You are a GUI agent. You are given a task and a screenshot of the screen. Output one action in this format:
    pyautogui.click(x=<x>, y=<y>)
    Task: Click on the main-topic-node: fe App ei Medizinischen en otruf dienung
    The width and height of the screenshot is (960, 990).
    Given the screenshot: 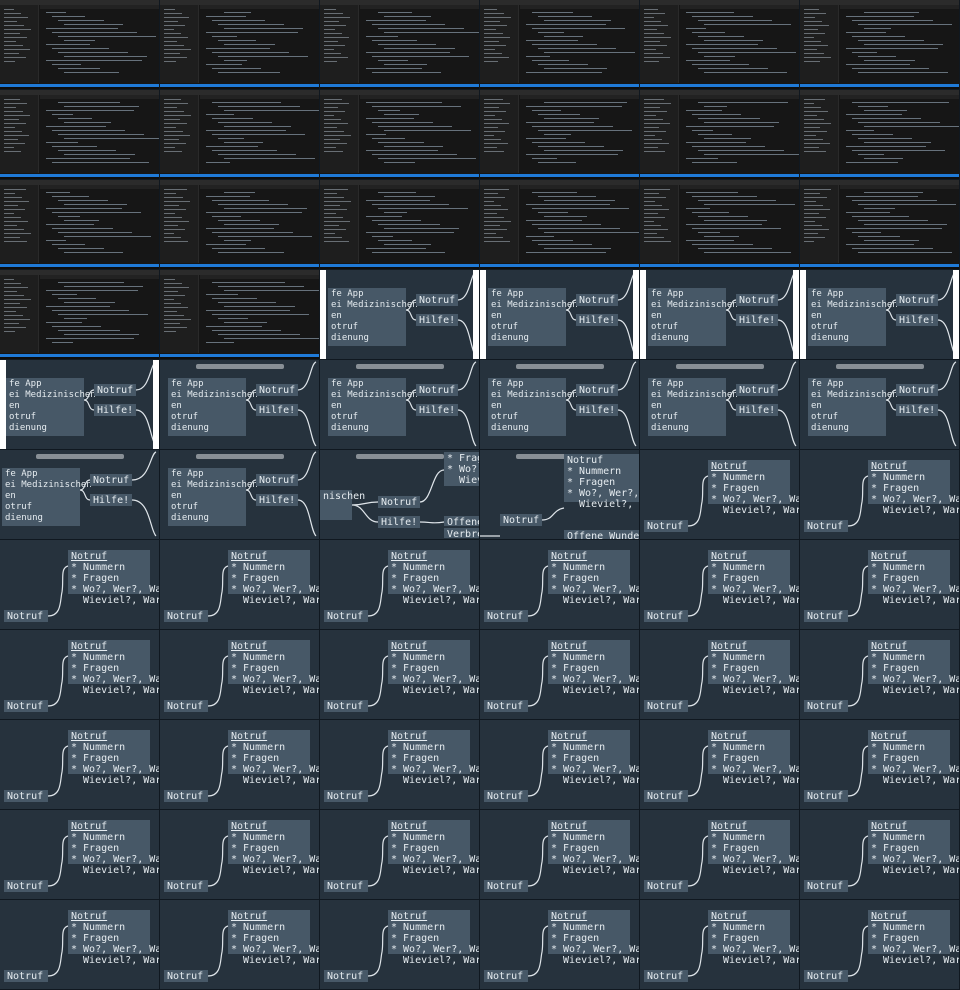 What is the action you would take?
    pyautogui.click(x=693, y=407)
    